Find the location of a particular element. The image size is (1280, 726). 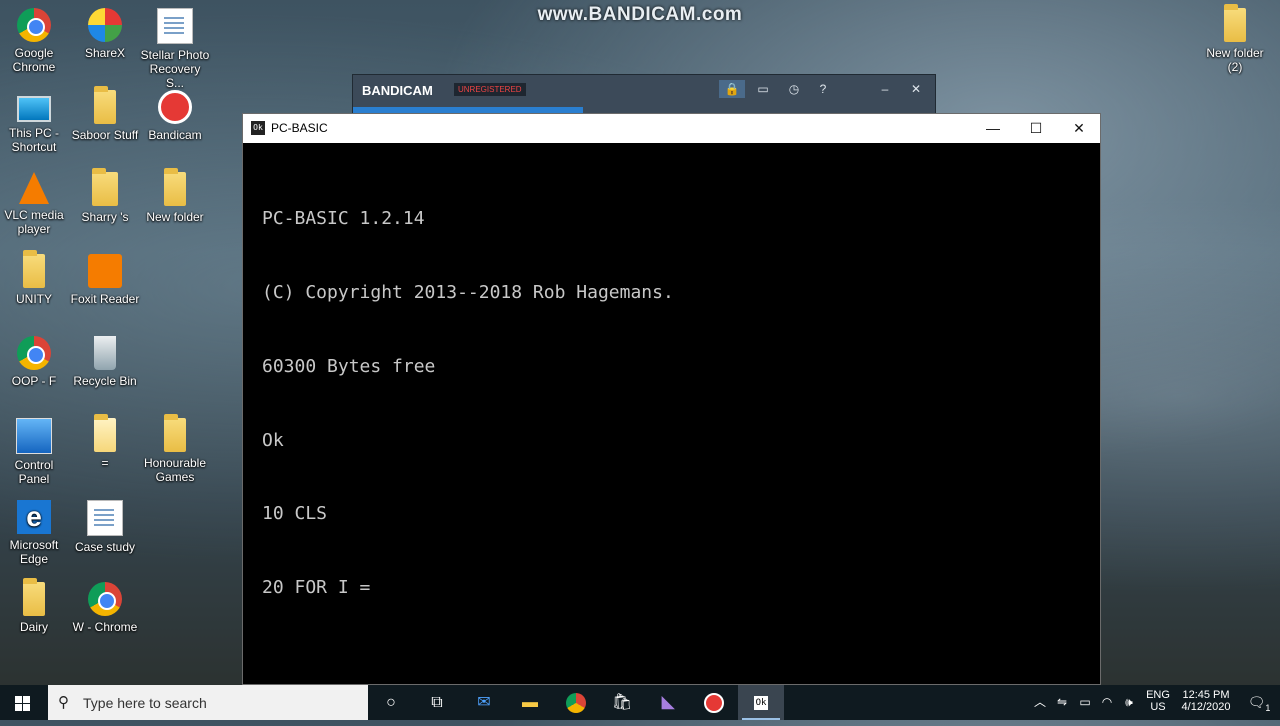

desktop-icon-sharex: ShareX is located at coordinates (105, 34).